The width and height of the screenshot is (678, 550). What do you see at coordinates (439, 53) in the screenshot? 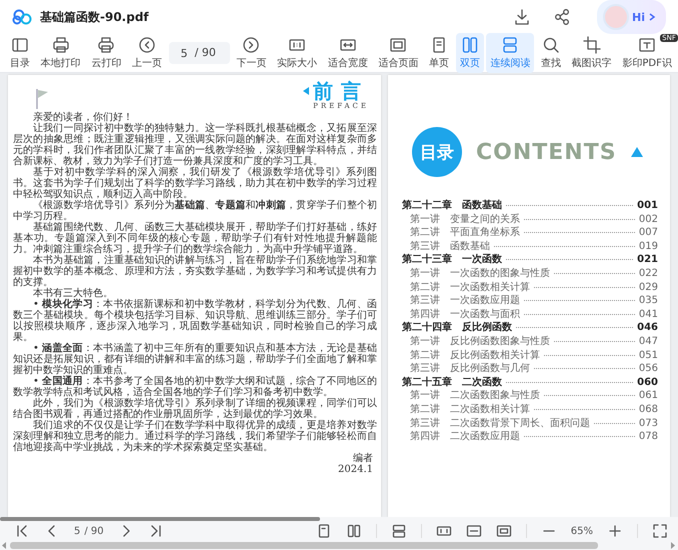
I see `toolbar-button: 单页` at bounding box center [439, 53].